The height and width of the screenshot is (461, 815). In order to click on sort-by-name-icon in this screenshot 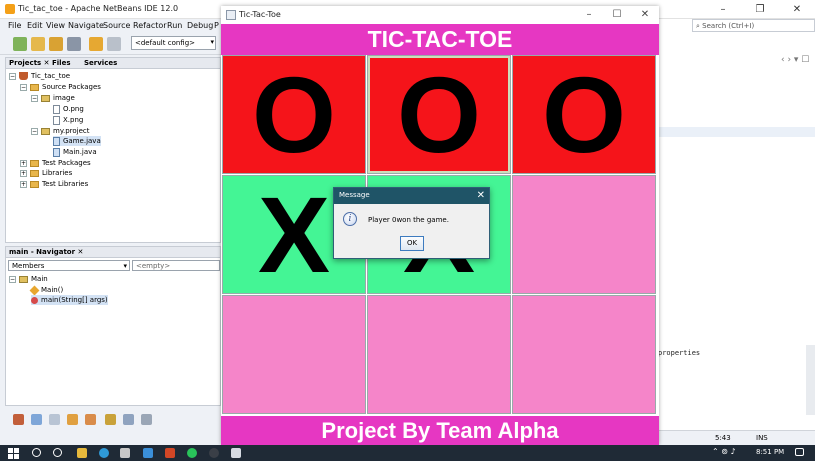, I will do `click(146, 419)`.